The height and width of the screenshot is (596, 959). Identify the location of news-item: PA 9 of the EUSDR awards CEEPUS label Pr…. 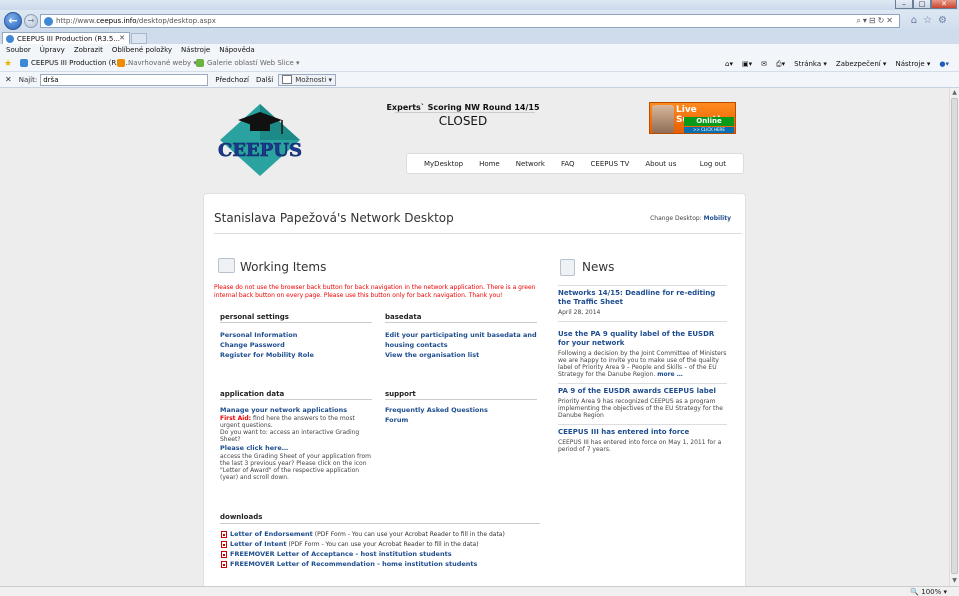
(642, 404).